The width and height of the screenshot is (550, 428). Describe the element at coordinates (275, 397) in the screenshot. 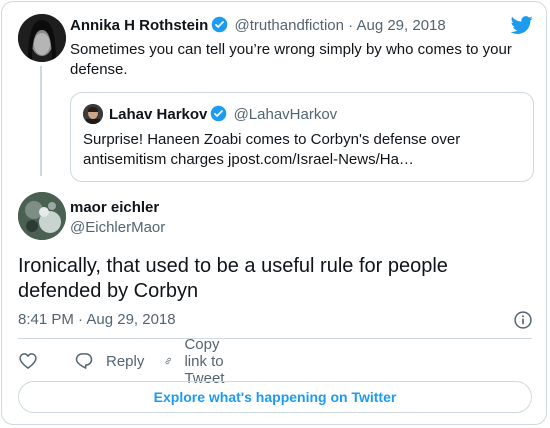

I see `explore-twitter-button: Explore what's happening on Twitter` at that location.